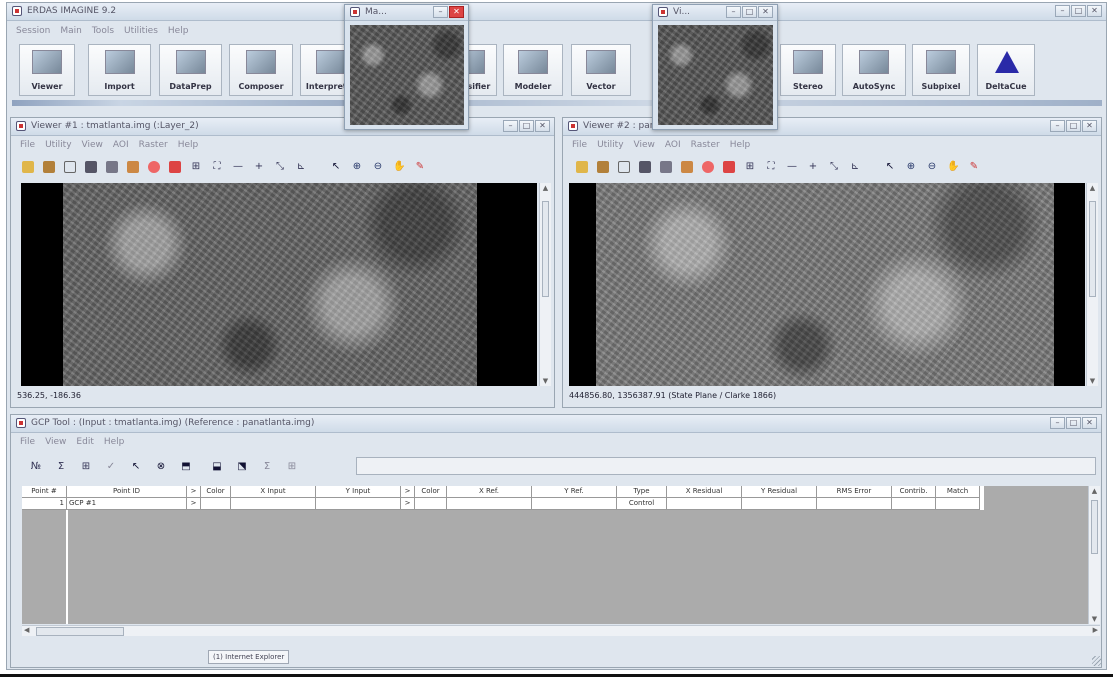 Image resolution: width=1113 pixels, height=681 pixels. What do you see at coordinates (545, 249) in the screenshot?
I see `viewer1-scroll-thumb` at bounding box center [545, 249].